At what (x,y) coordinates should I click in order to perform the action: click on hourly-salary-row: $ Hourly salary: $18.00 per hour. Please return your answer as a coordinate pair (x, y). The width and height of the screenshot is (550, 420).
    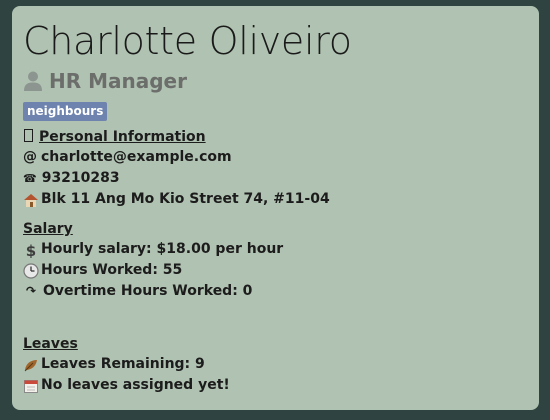
    Looking at the image, I should click on (275, 249).